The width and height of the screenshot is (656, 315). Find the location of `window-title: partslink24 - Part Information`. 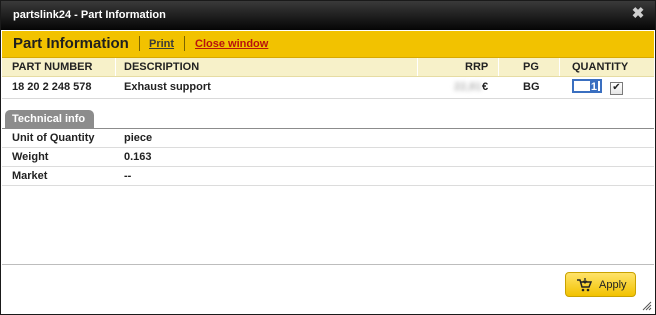

window-title: partslink24 - Part Information is located at coordinates (89, 15).